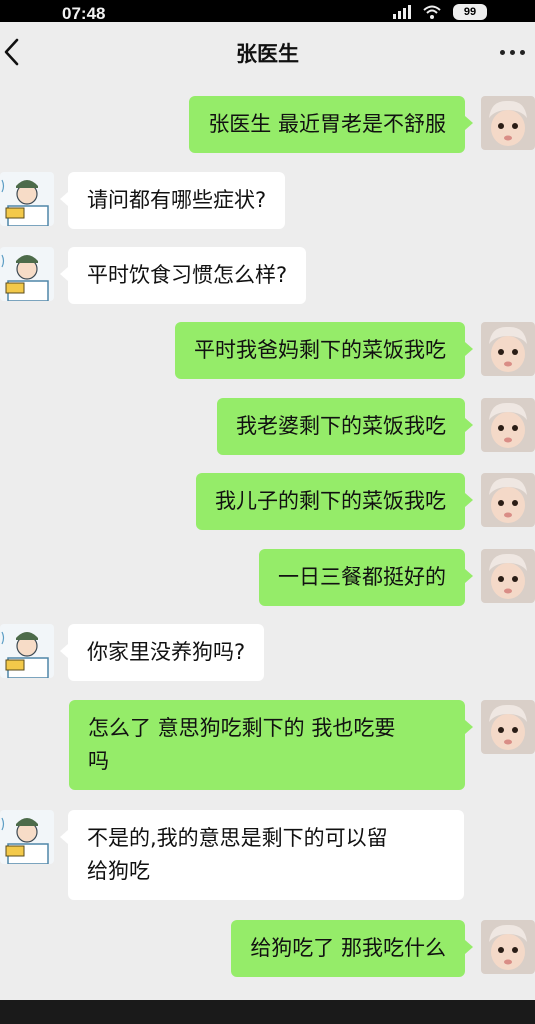  What do you see at coordinates (432, 12) in the screenshot?
I see `wifi-icon` at bounding box center [432, 12].